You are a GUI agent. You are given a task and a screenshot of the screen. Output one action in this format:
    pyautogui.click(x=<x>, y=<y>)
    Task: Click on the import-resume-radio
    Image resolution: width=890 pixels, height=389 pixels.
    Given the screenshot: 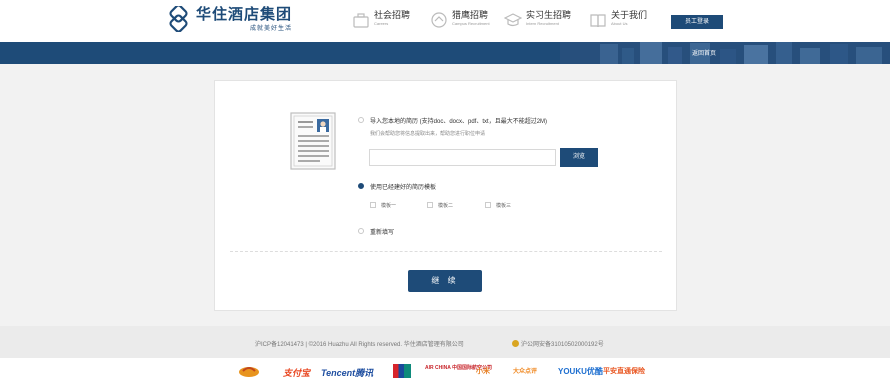 What is the action you would take?
    pyautogui.click(x=361, y=120)
    